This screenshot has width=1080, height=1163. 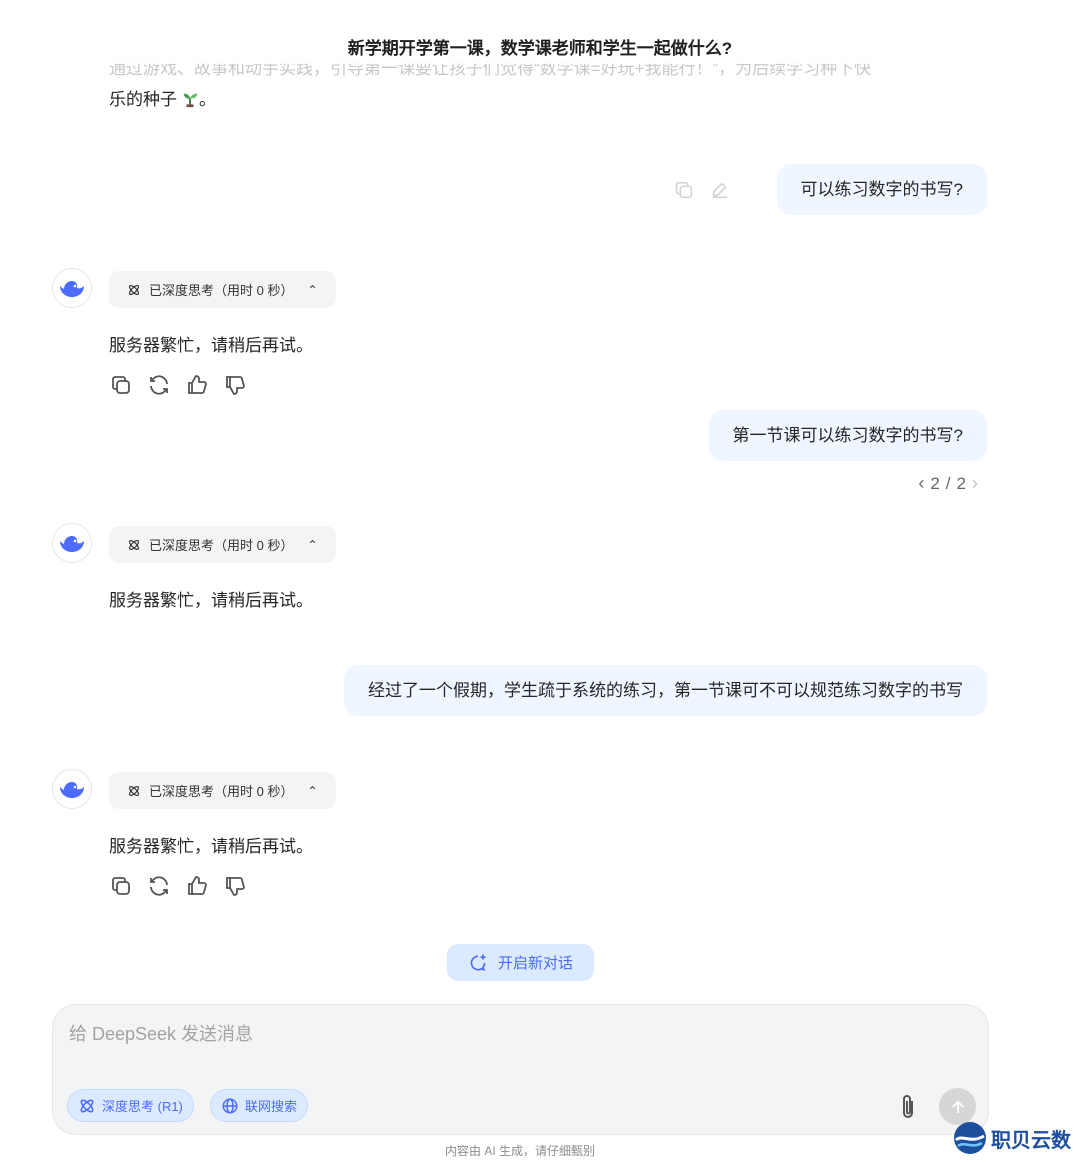 What do you see at coordinates (720, 190) in the screenshot?
I see `edit-icon` at bounding box center [720, 190].